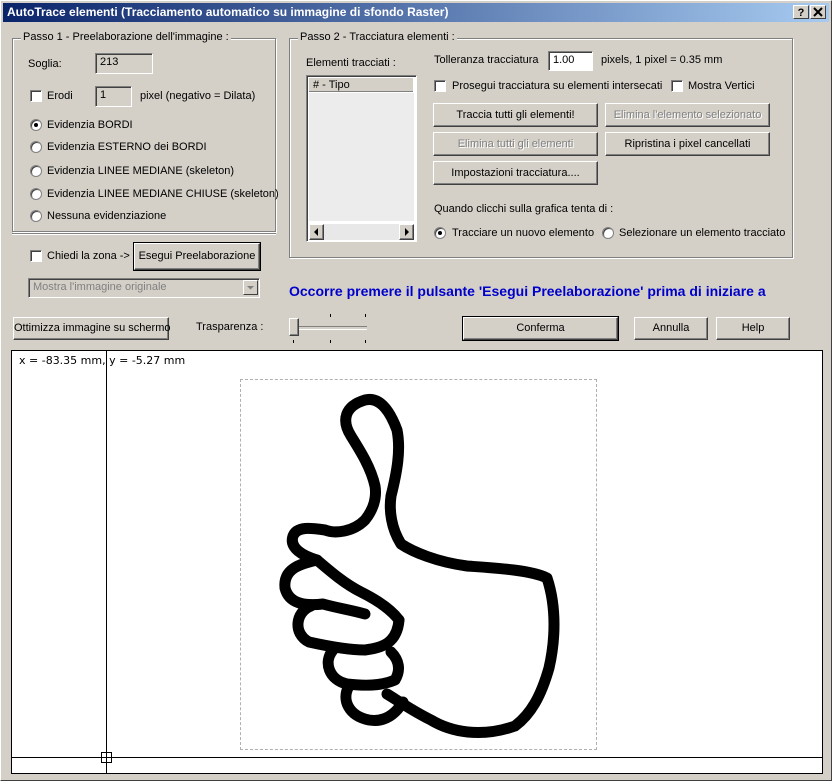 The height and width of the screenshot is (781, 832). What do you see at coordinates (351, 63) in the screenshot?
I see `traced-list-label: Elementi tracciati :` at bounding box center [351, 63].